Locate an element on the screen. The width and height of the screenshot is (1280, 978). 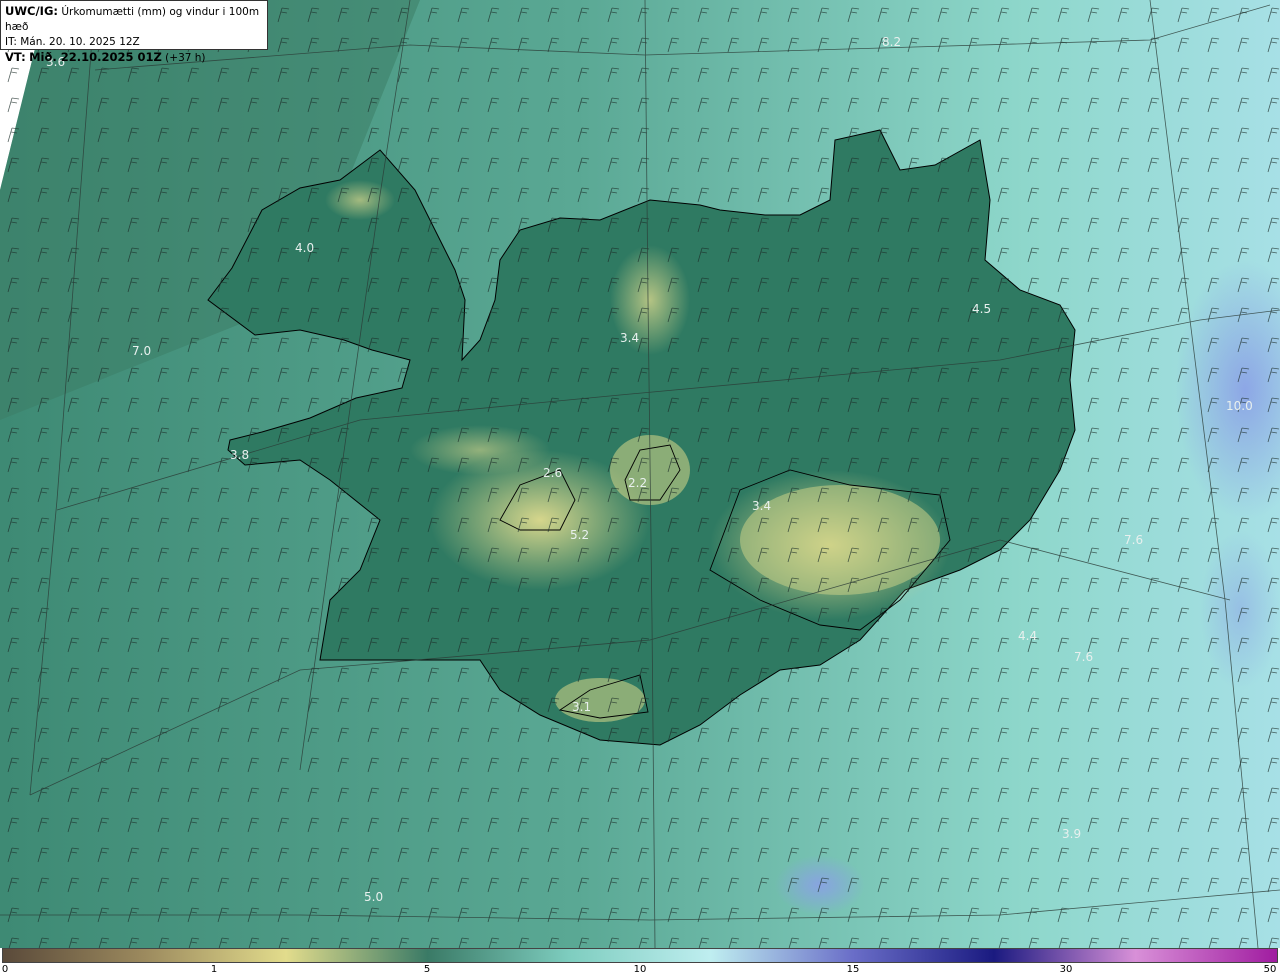
value-label: 2.2 is located at coordinates (637, 483).